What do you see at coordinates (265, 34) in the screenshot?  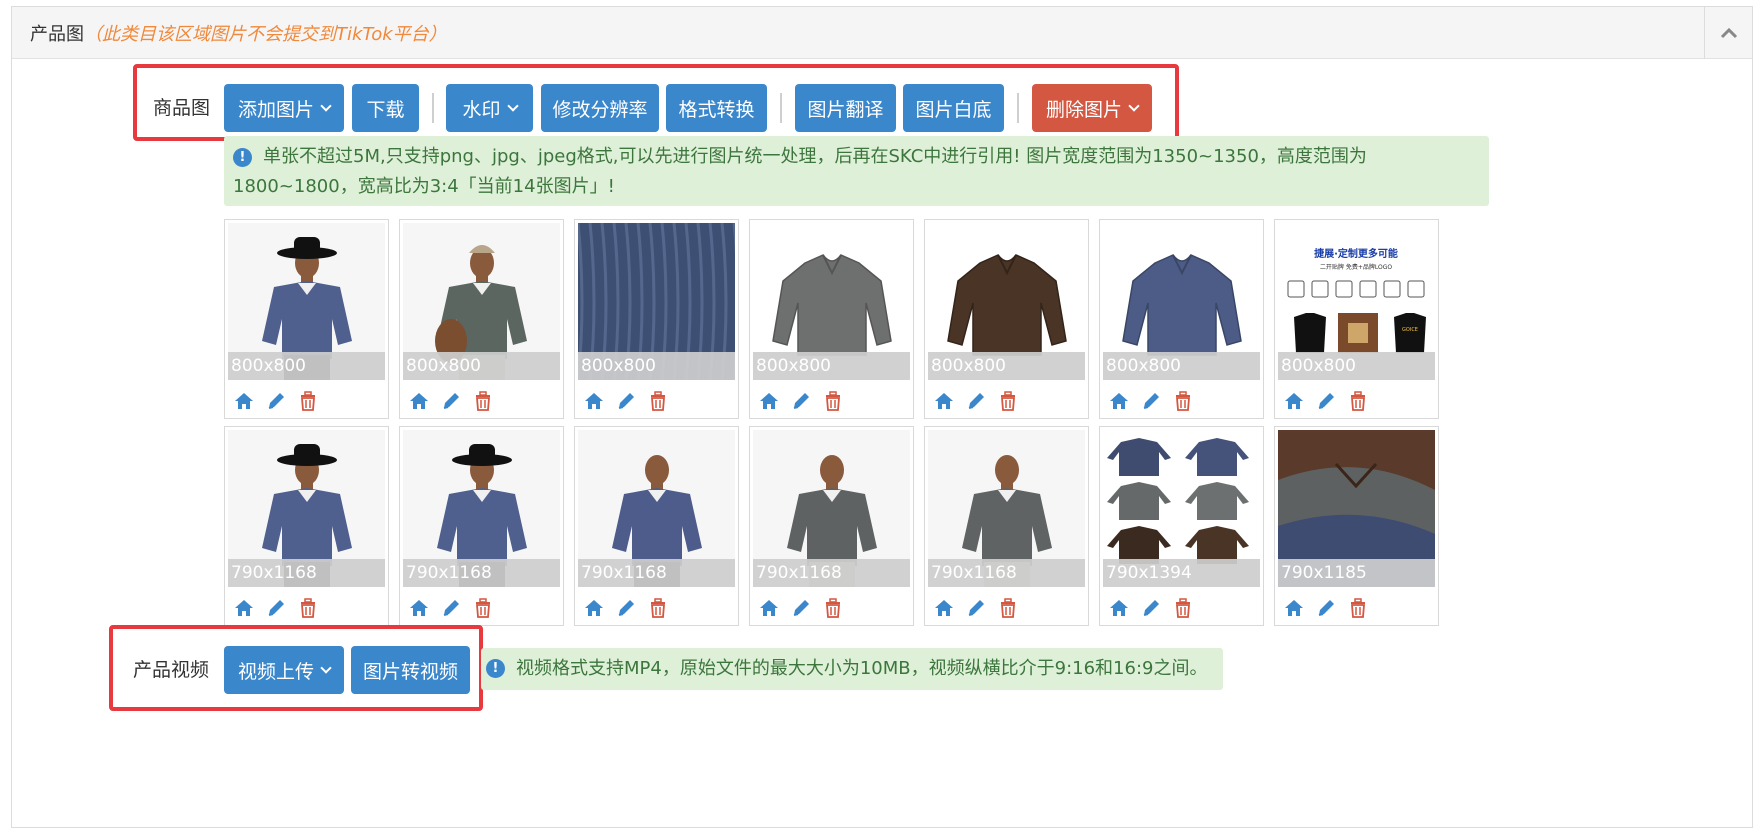 I see `panel-note: （此类目该区域图片不会提交到TikTok平台）` at bounding box center [265, 34].